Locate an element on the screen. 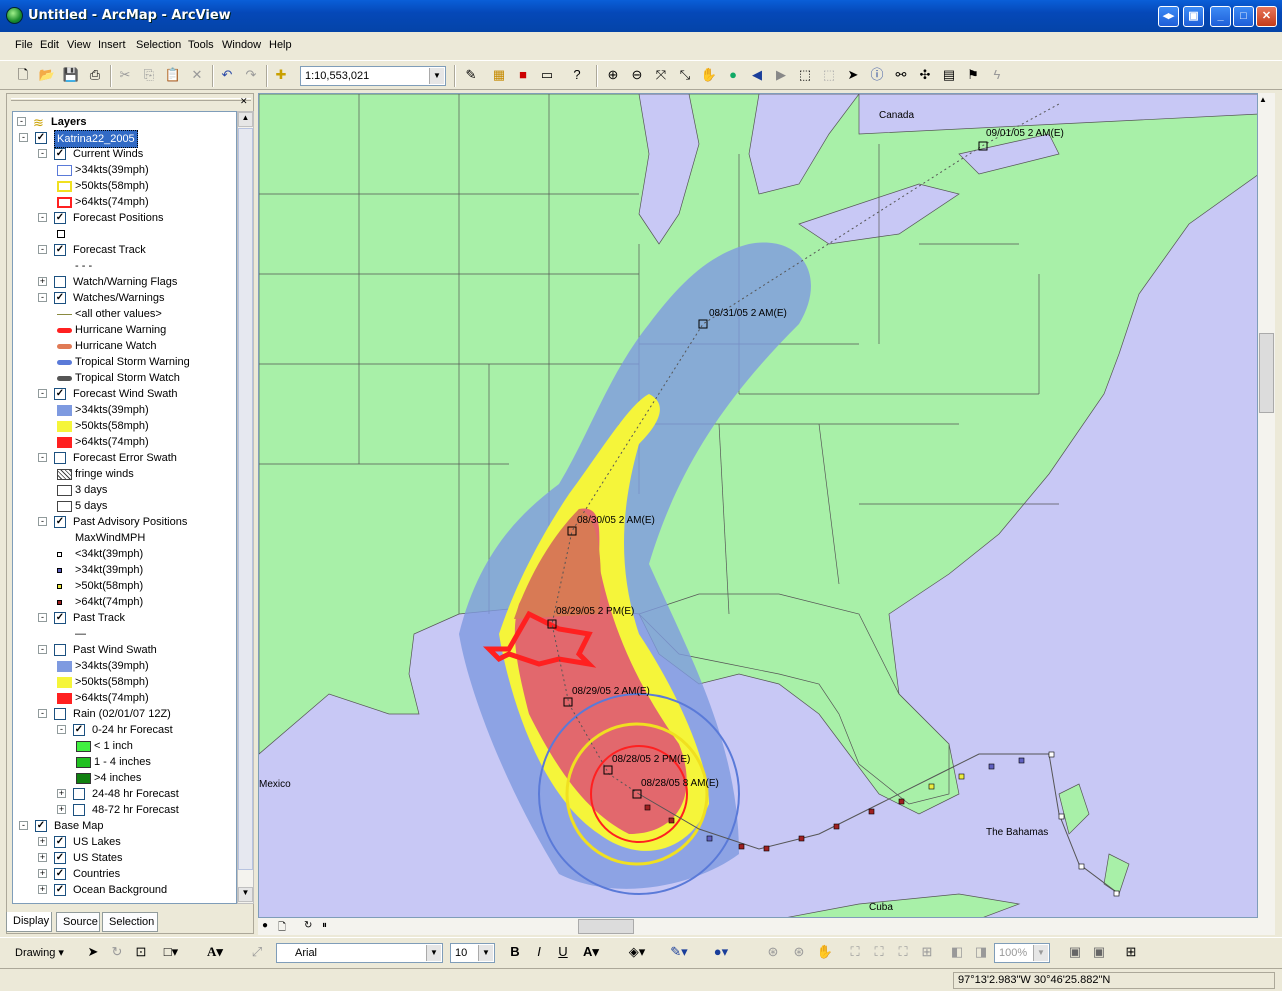 The image size is (1282, 991). toc-row: <all other values> is located at coordinates (125, 314).